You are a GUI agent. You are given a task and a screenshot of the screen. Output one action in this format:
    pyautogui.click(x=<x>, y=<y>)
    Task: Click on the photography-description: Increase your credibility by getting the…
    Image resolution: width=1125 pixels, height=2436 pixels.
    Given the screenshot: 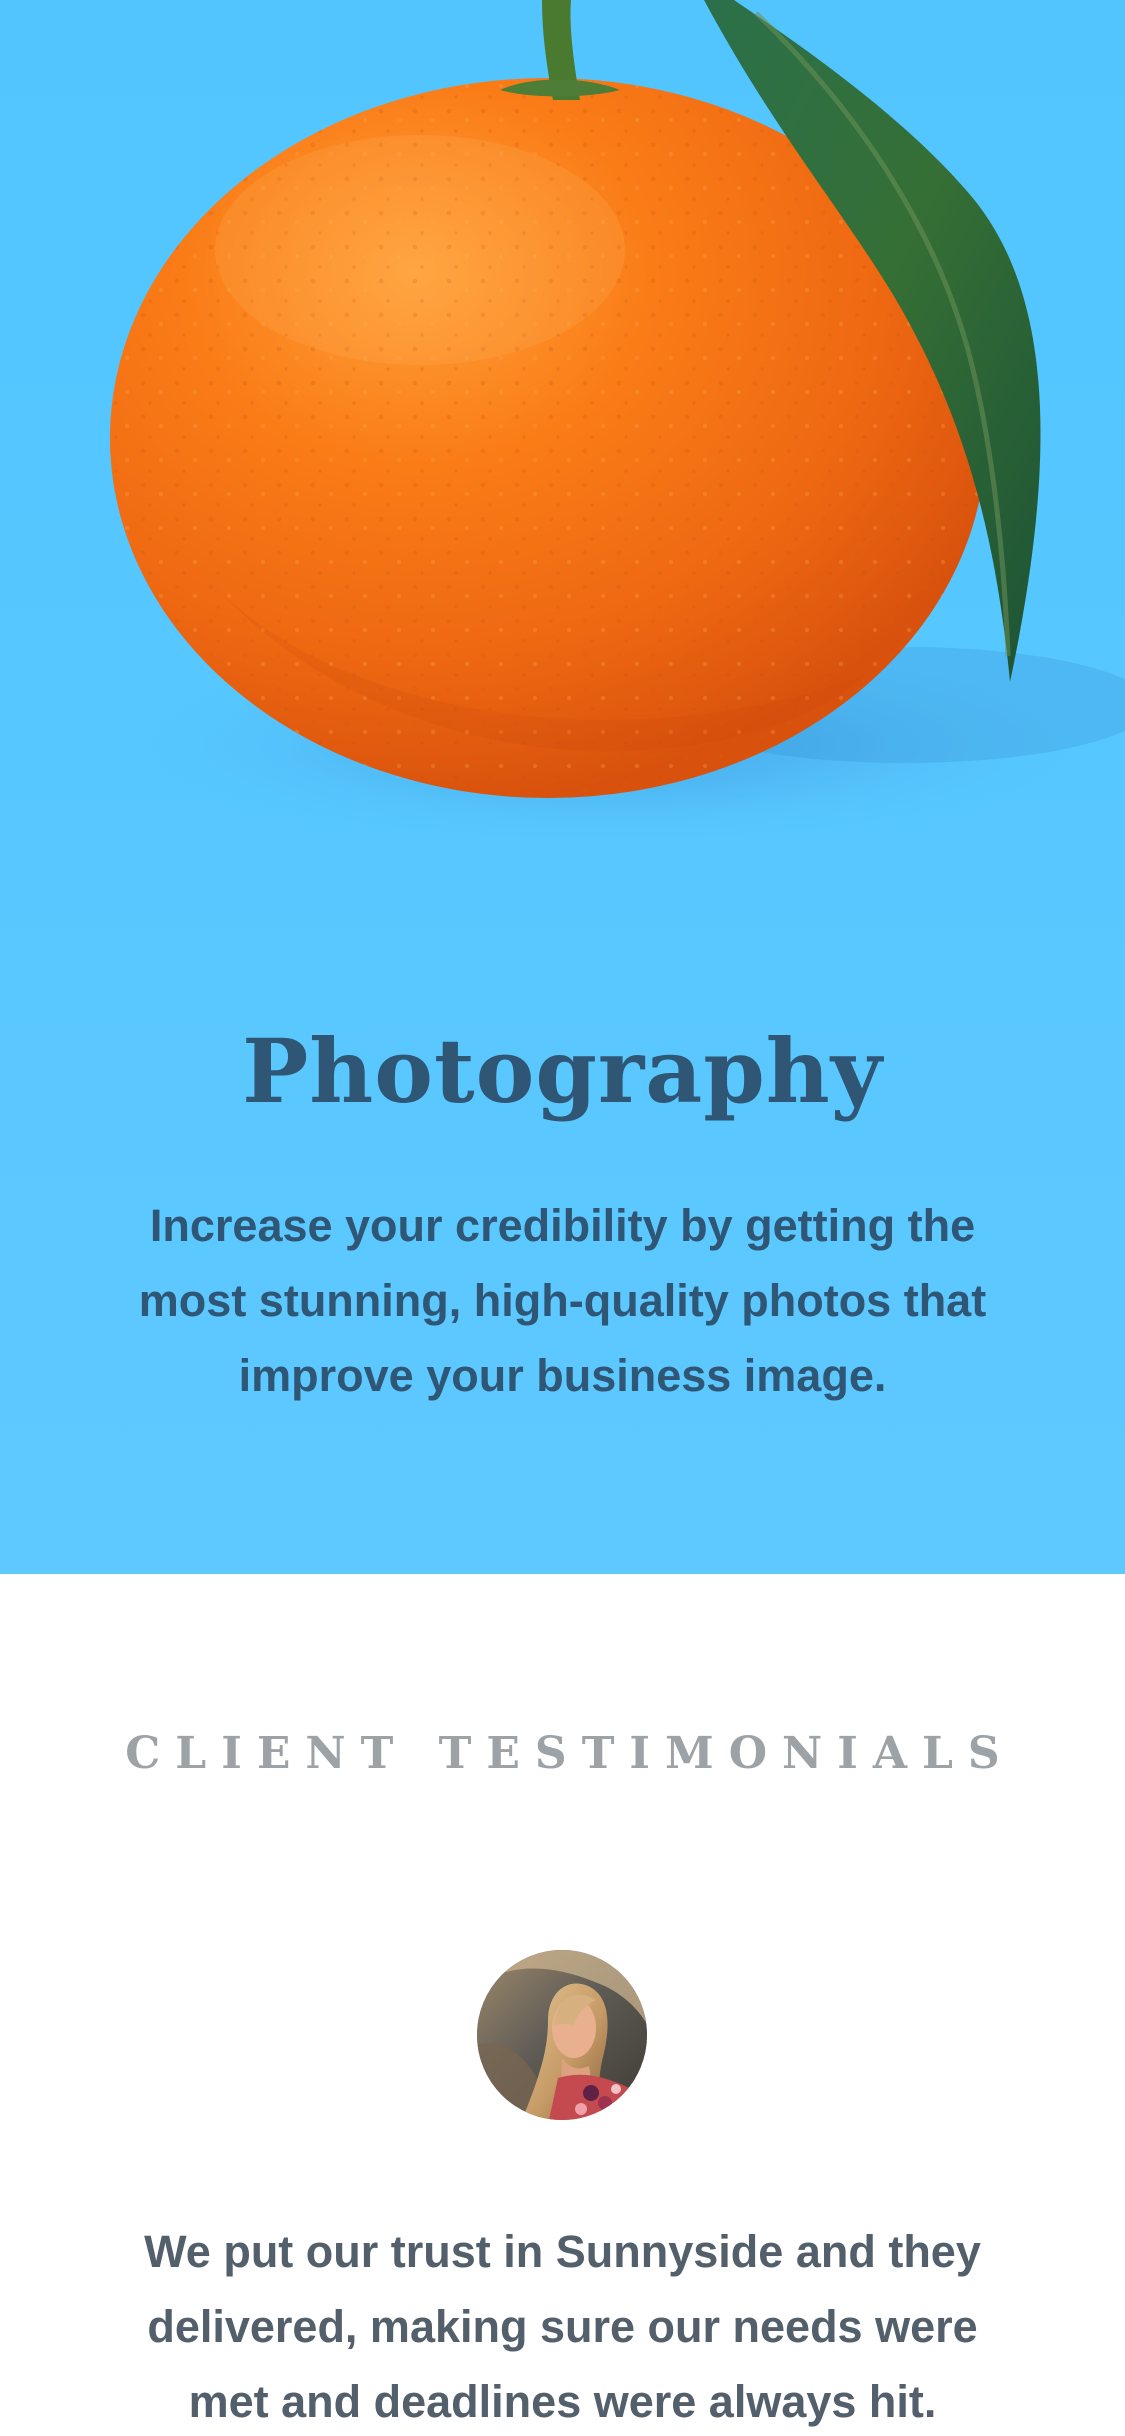 What is the action you would take?
    pyautogui.click(x=562, y=1300)
    